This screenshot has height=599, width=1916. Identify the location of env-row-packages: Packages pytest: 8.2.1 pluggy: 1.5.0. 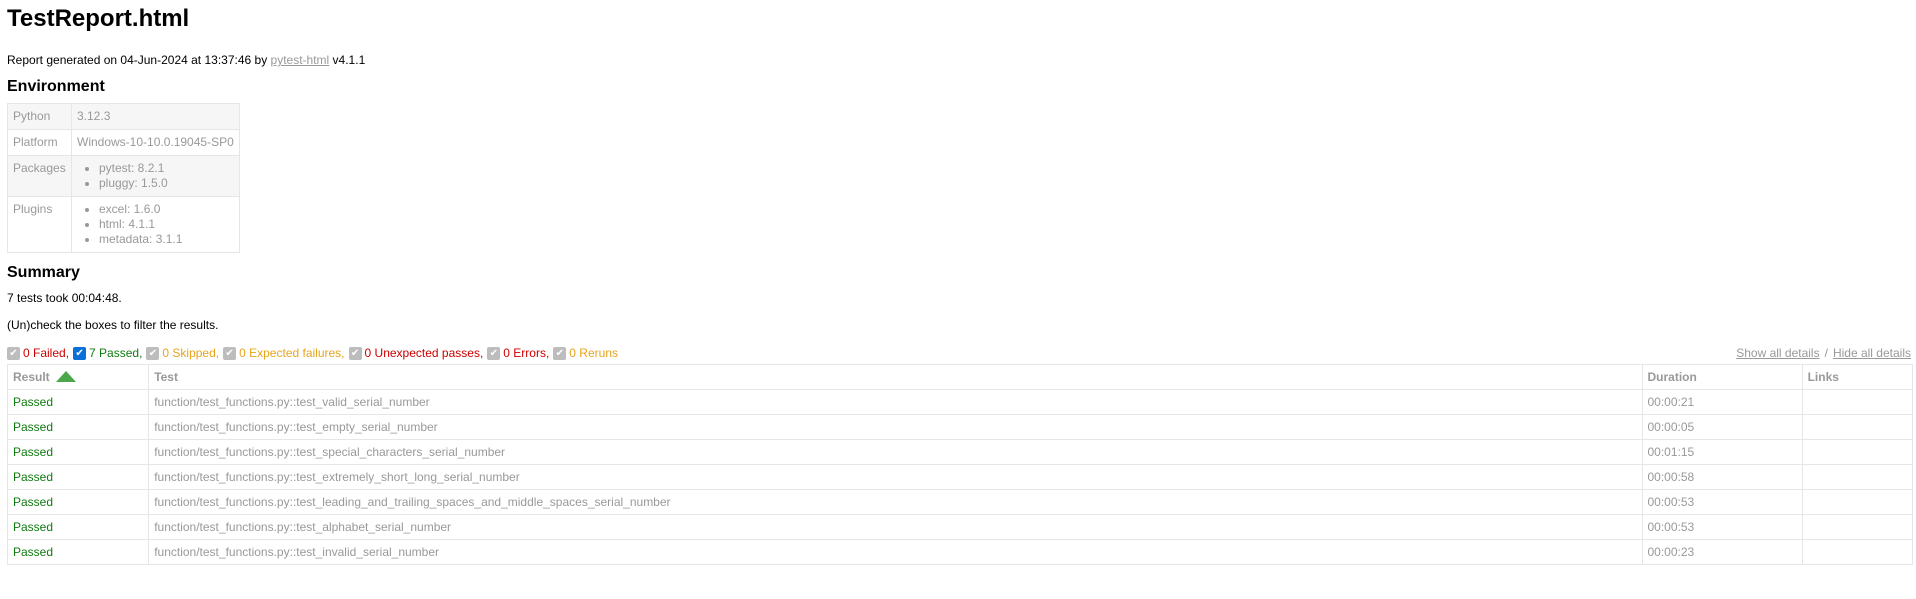
(123, 176).